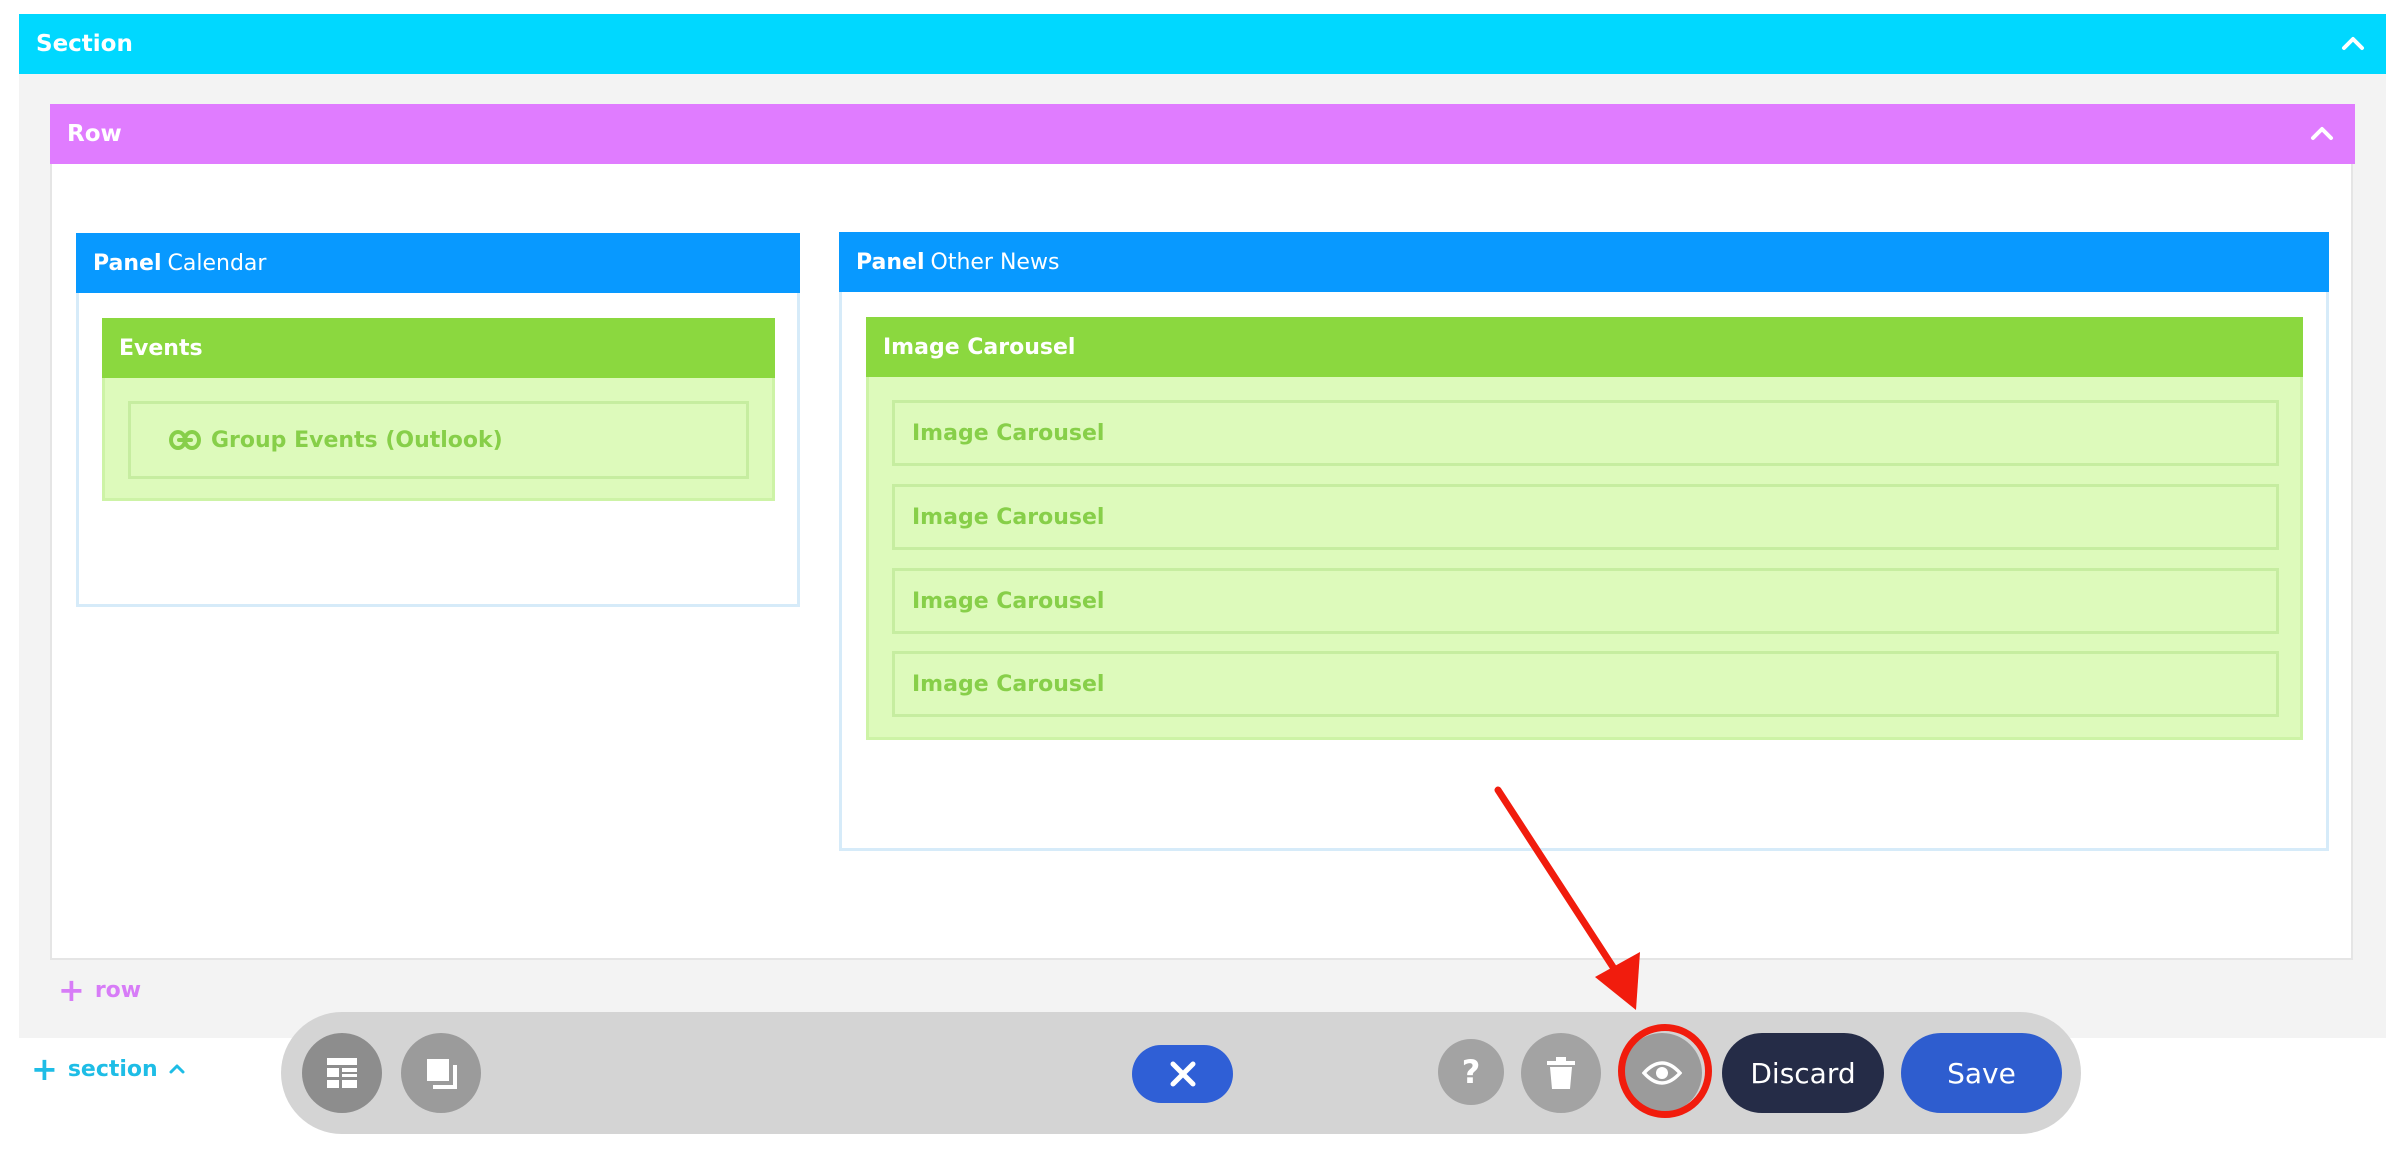  Describe the element at coordinates (118, 990) in the screenshot. I see `add-row-label: row` at that location.